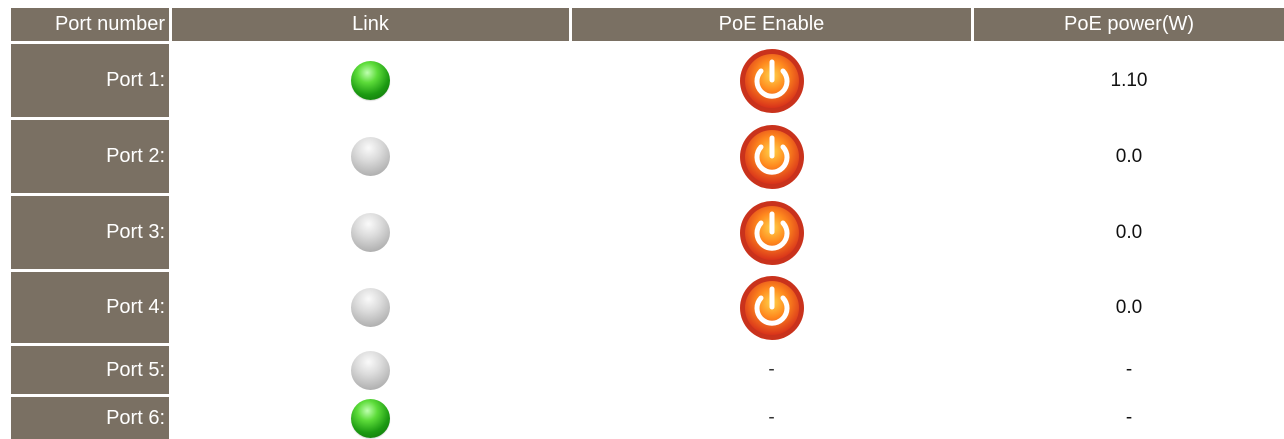  I want to click on port-label: Port 6:, so click(90, 418).